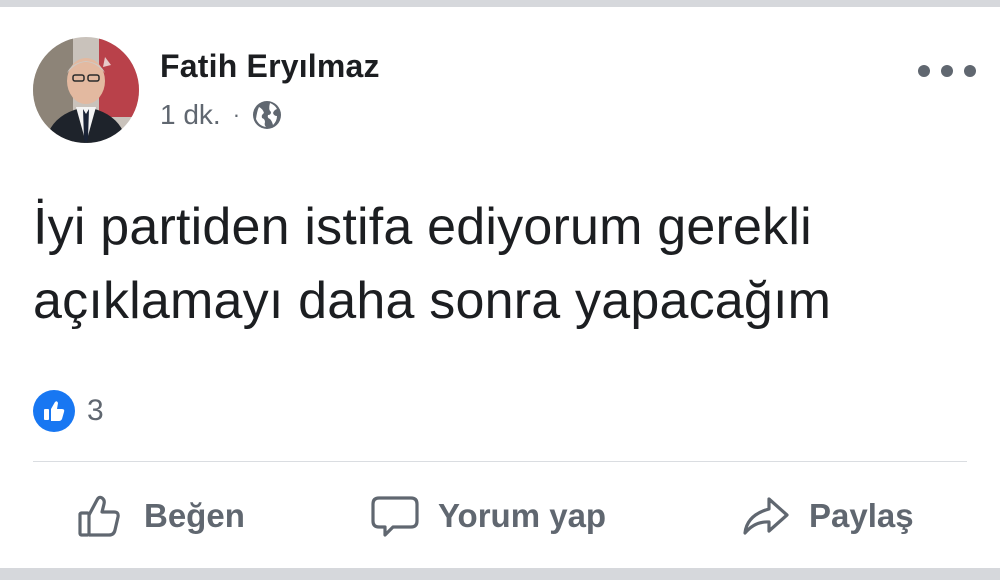  I want to click on like-label: Beğen, so click(194, 515).